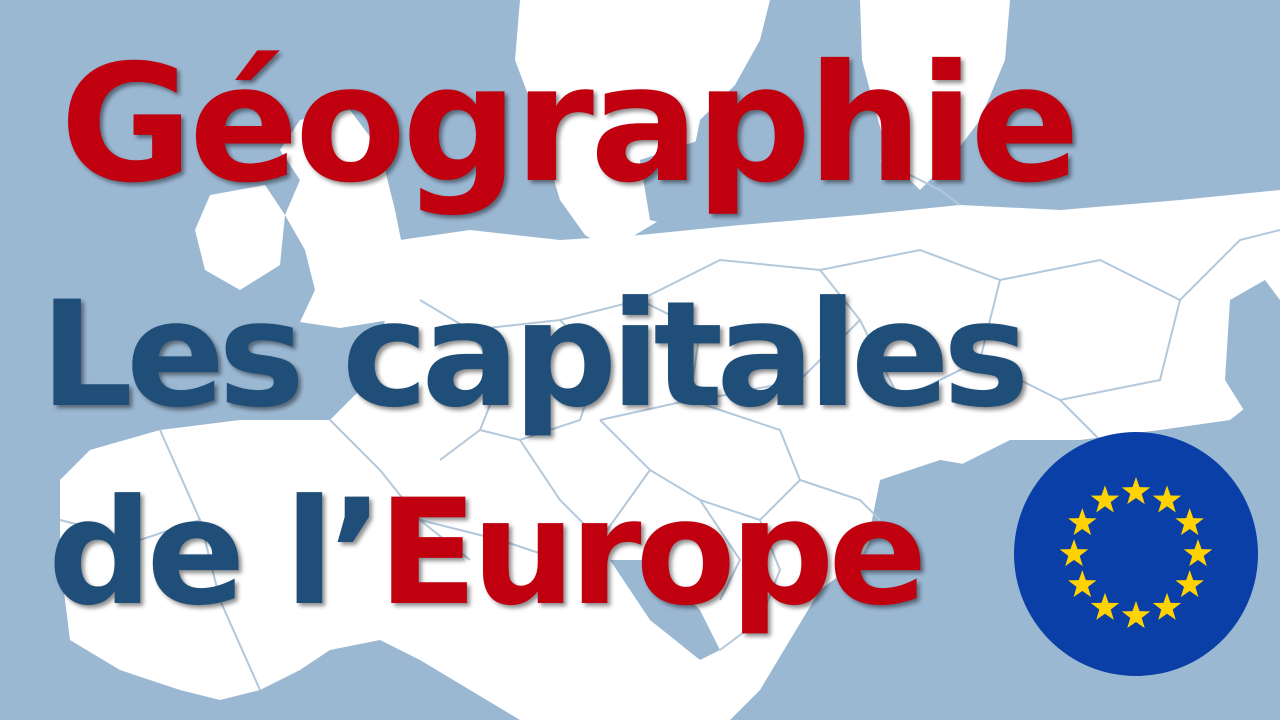  Describe the element at coordinates (216, 553) in the screenshot. I see `title-line3-part1: de l’` at that location.